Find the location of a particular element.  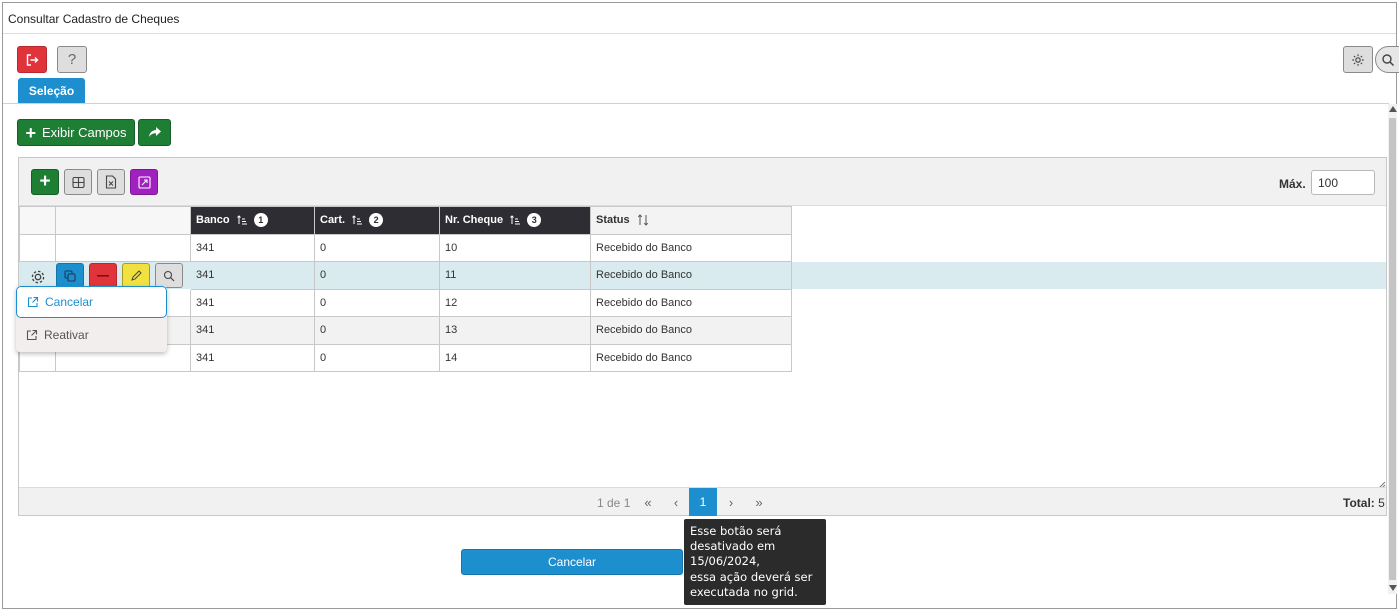

table-icon is located at coordinates (78, 182).